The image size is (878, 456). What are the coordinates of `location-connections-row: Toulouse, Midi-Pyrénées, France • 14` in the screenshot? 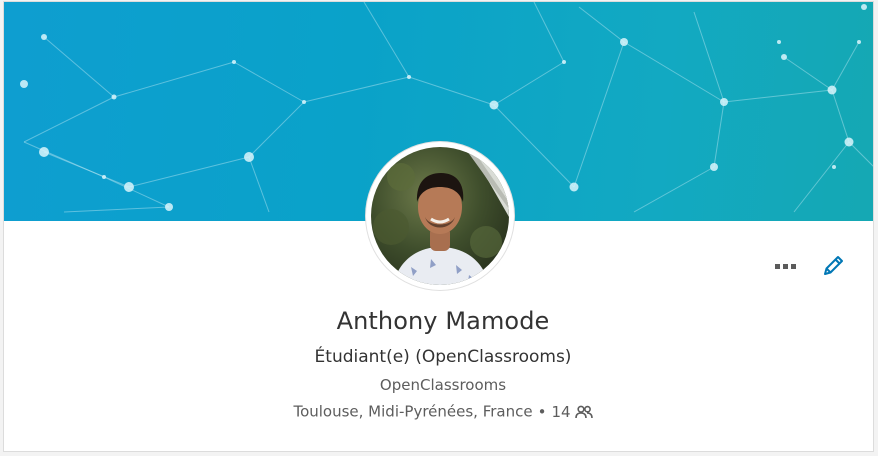 It's located at (438, 411).